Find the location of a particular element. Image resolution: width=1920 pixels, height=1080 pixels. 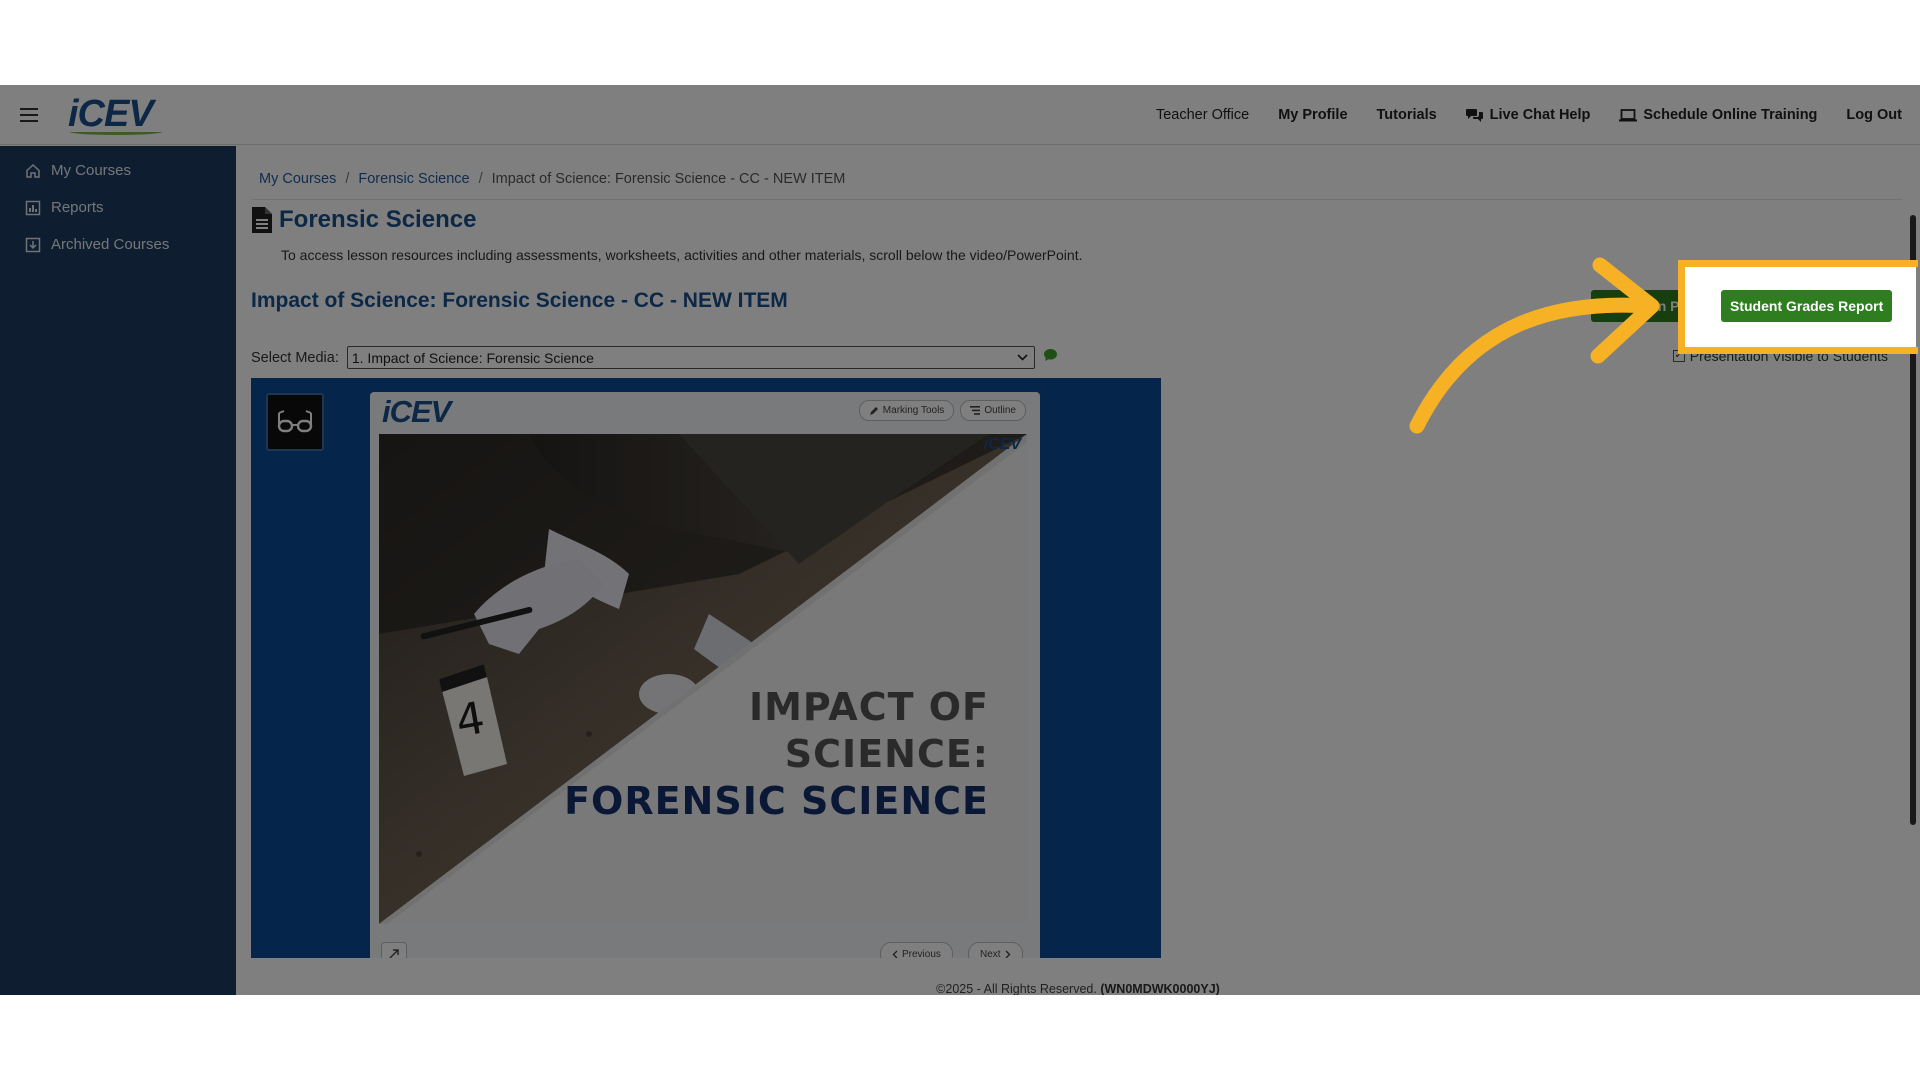

slide-tools: Marking Tools Outline is located at coordinates (942, 410).